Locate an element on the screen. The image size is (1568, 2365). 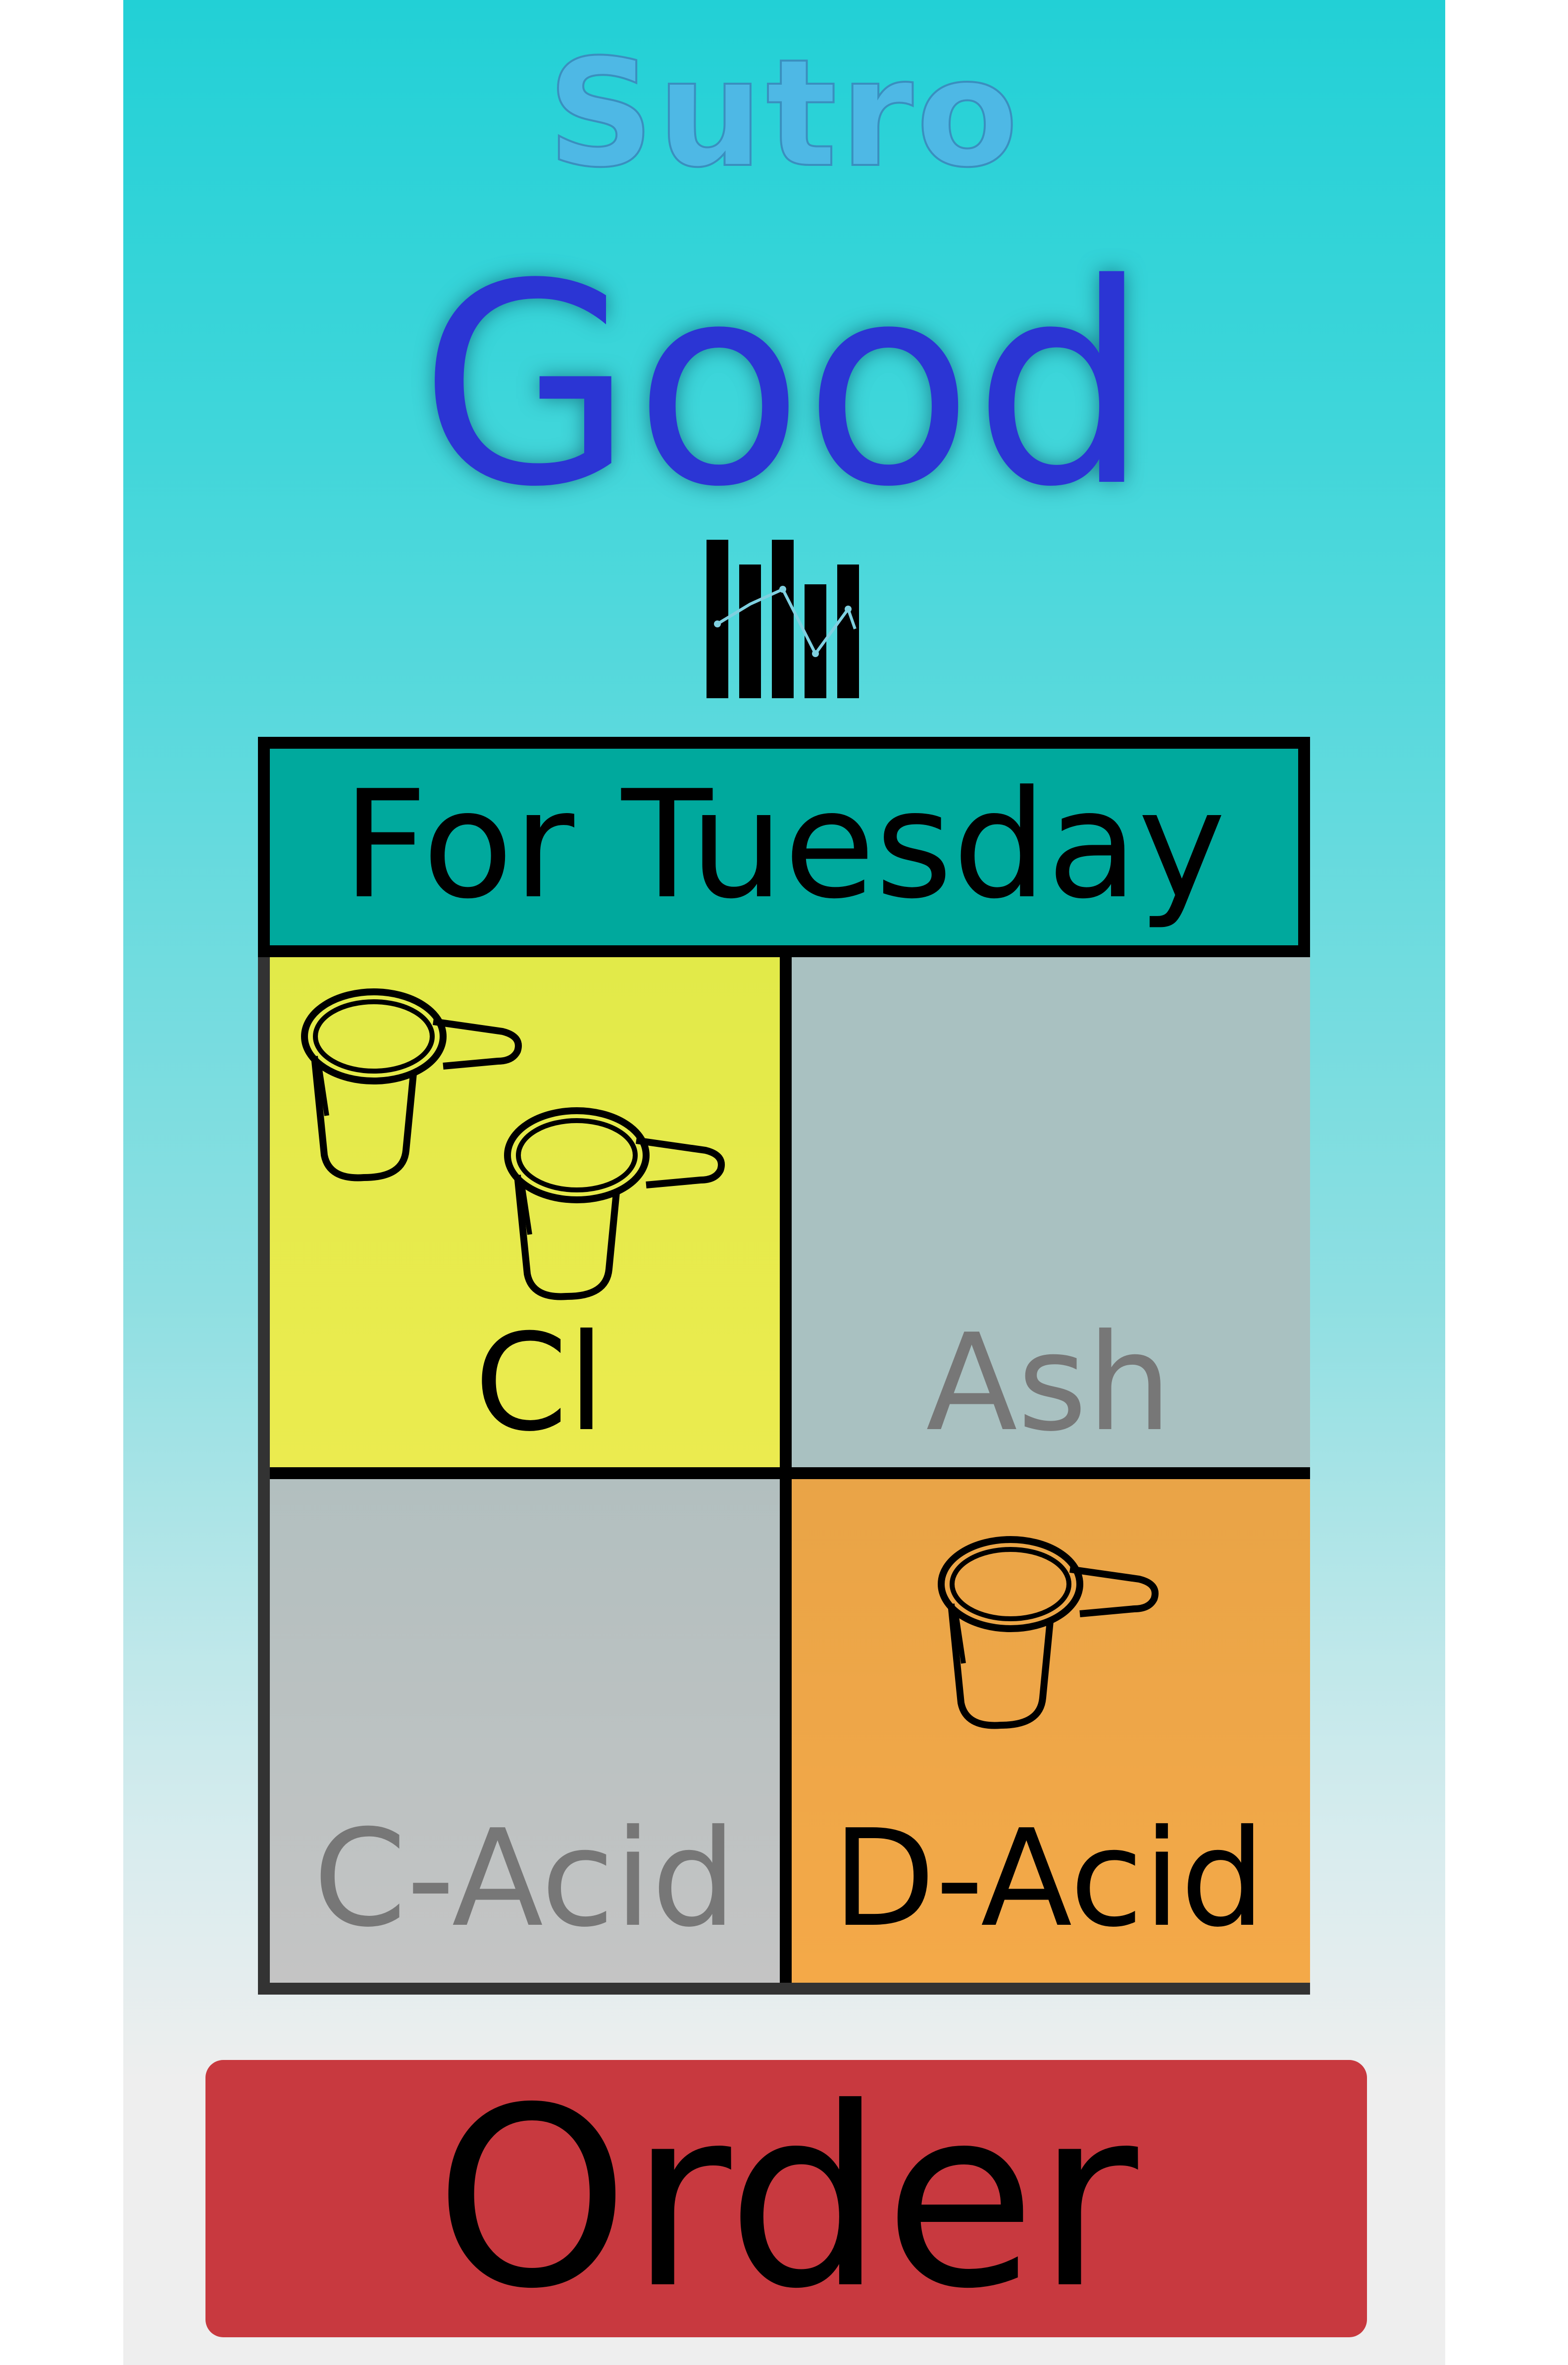
dose-cell-ash: Ash is located at coordinates (1049, 1212).